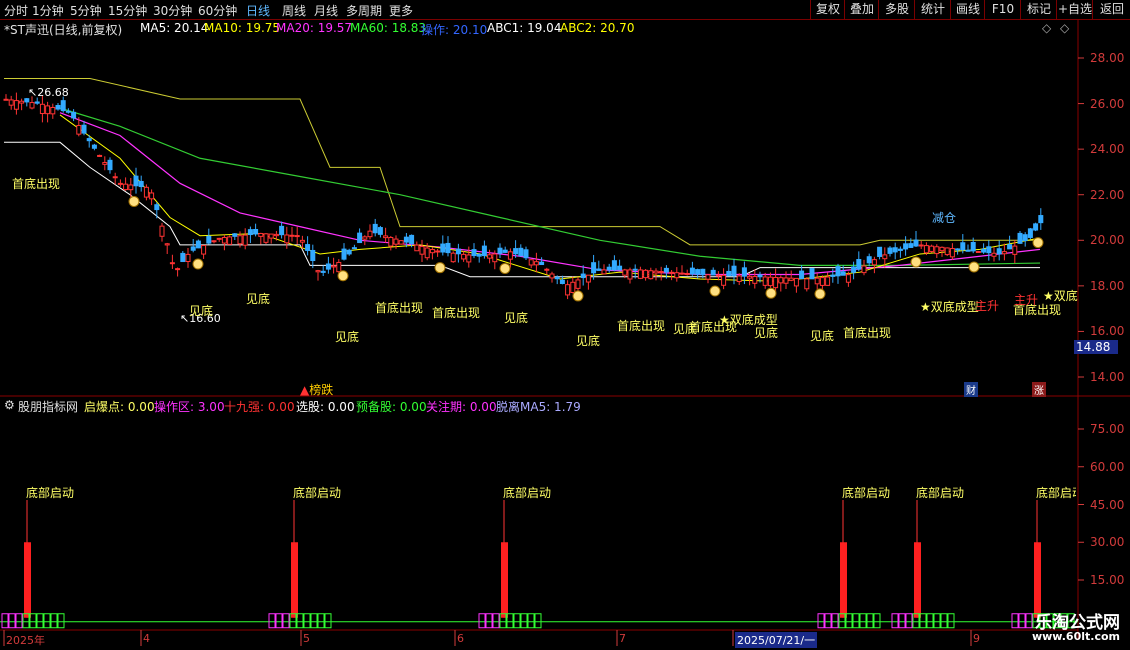 Image resolution: width=1130 pixels, height=650 pixels. What do you see at coordinates (364, 10) in the screenshot?
I see `timeframe-tab-9: 多周期` at bounding box center [364, 10].